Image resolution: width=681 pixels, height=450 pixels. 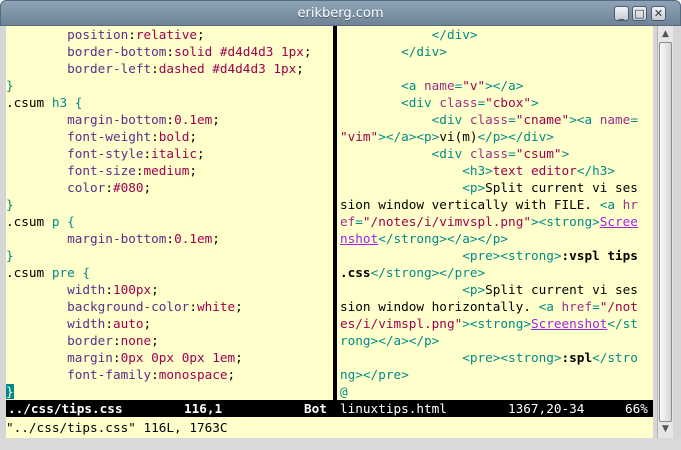 I want to click on code-token: 100px, so click(x=132, y=289).